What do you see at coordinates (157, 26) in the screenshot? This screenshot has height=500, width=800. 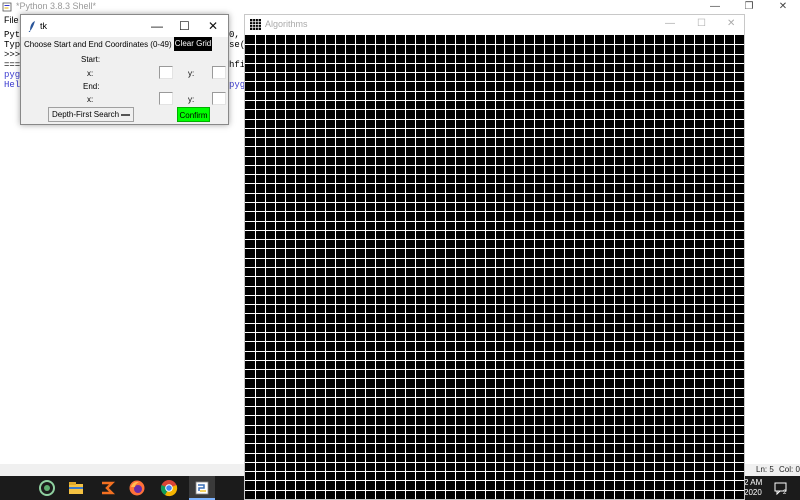 I see `tk-minimize-button: —` at bounding box center [157, 26].